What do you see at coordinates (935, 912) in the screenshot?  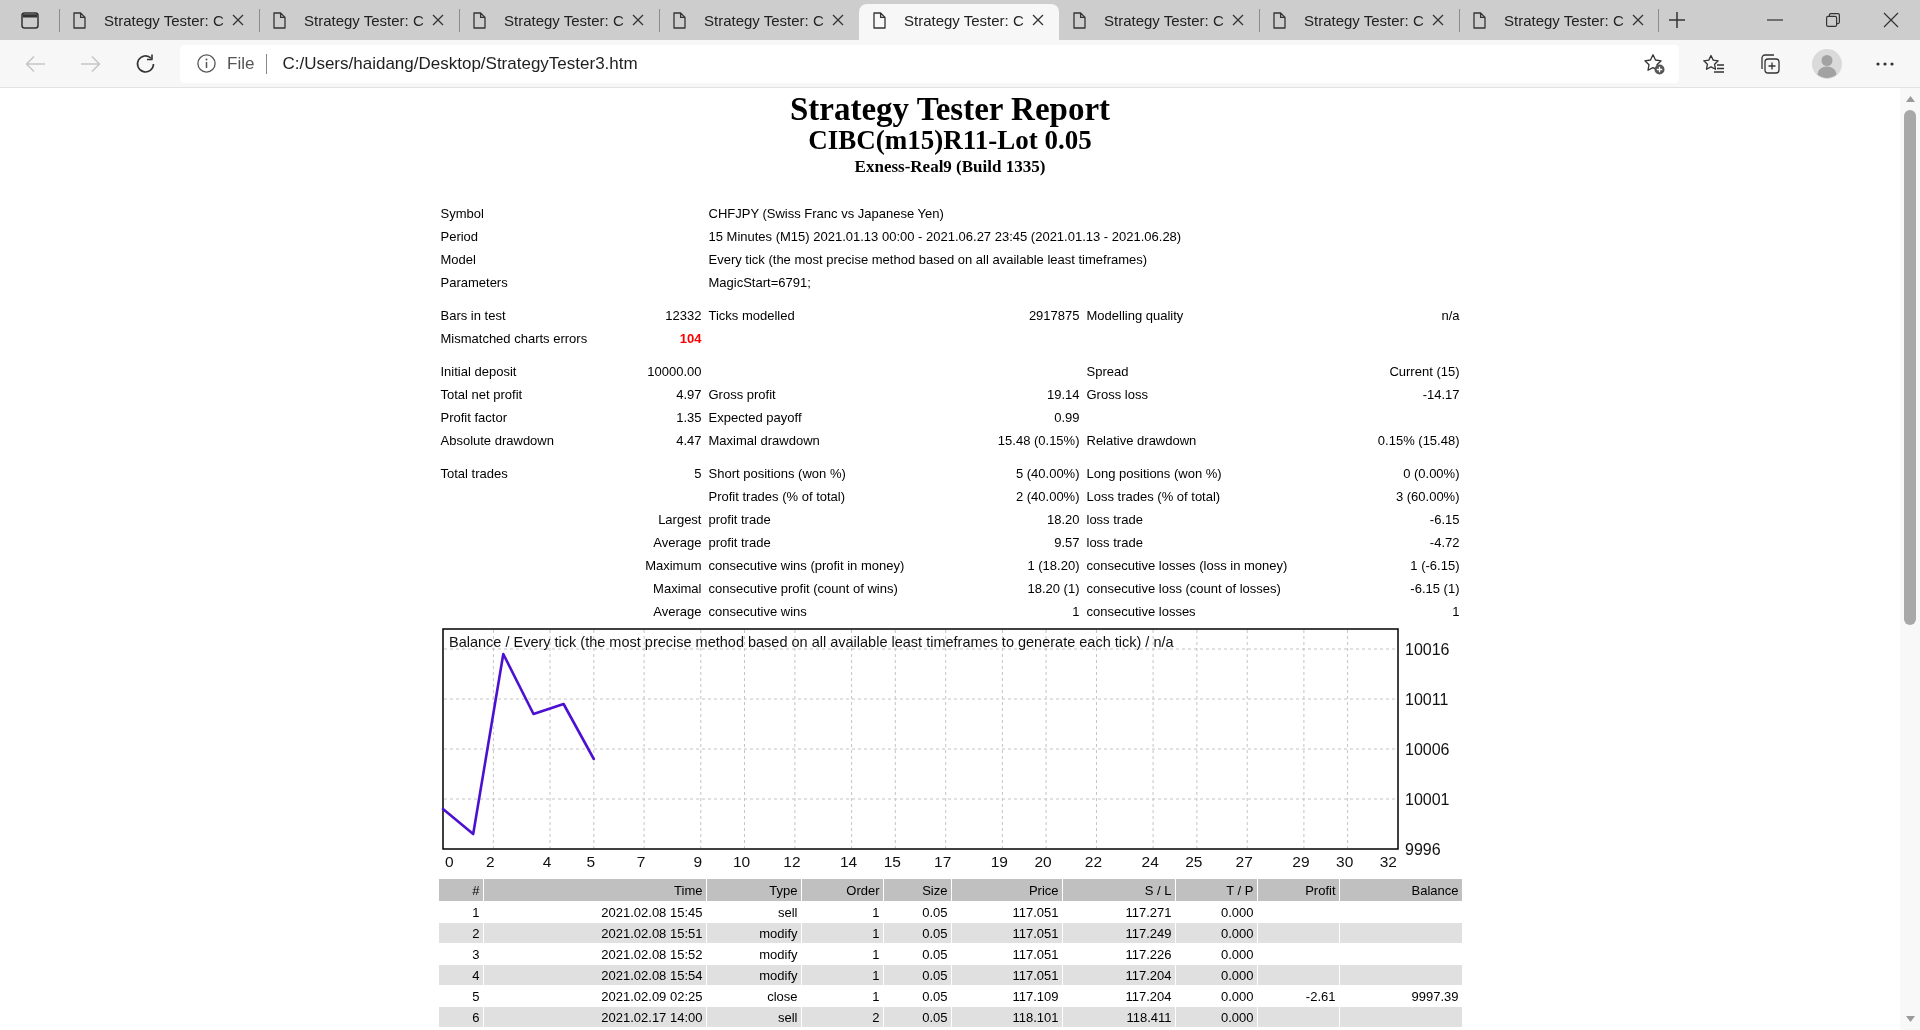 I see `table-cell-text: 0.05` at bounding box center [935, 912].